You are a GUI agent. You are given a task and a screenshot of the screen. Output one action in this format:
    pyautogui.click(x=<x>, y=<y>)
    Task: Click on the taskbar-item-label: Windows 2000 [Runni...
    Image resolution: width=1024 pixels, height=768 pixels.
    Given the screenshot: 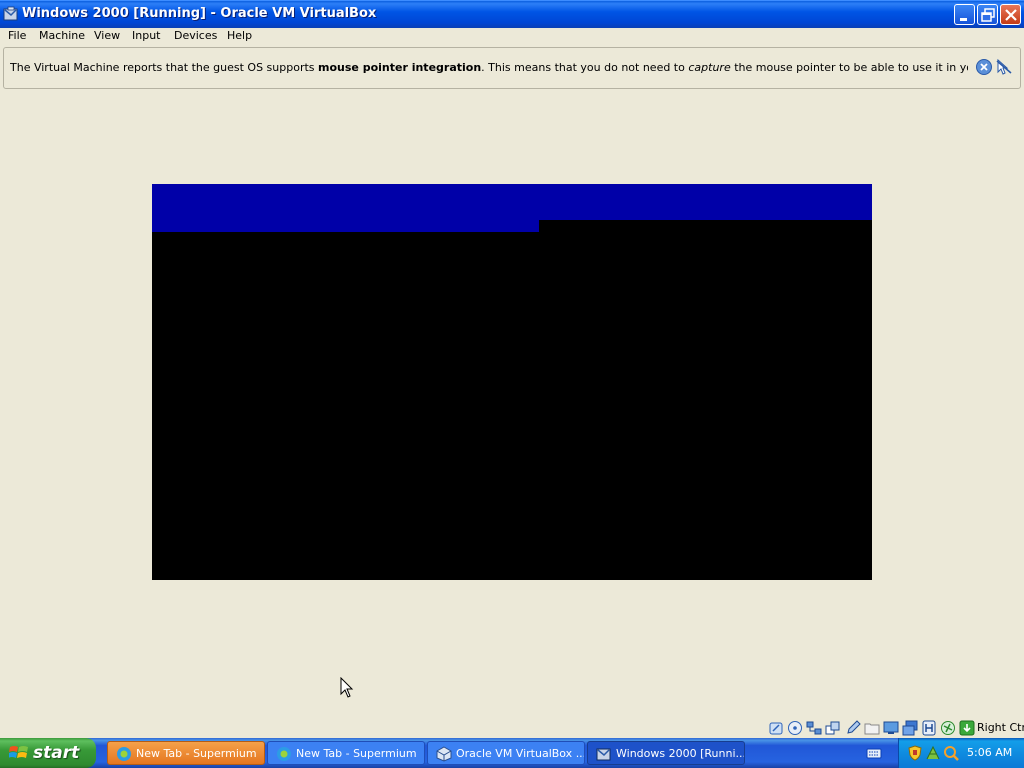 What is the action you would take?
    pyautogui.click(x=680, y=753)
    